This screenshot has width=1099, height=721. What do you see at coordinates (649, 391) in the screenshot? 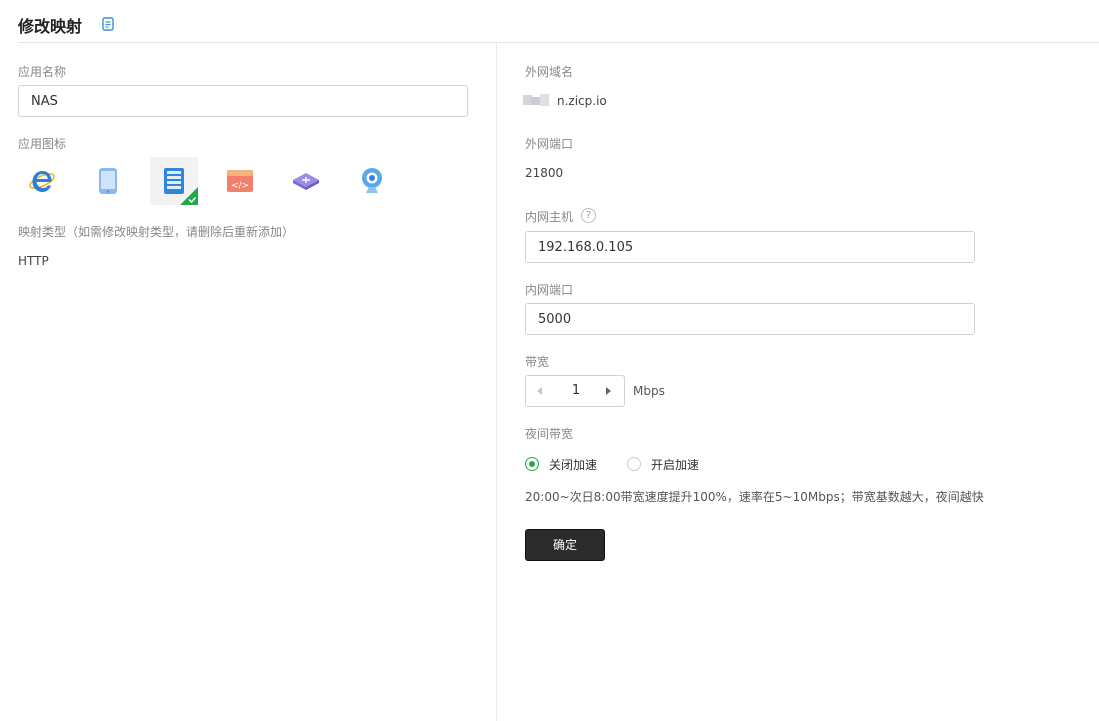
I see `bandwidth-unit: Mbps` at bounding box center [649, 391].